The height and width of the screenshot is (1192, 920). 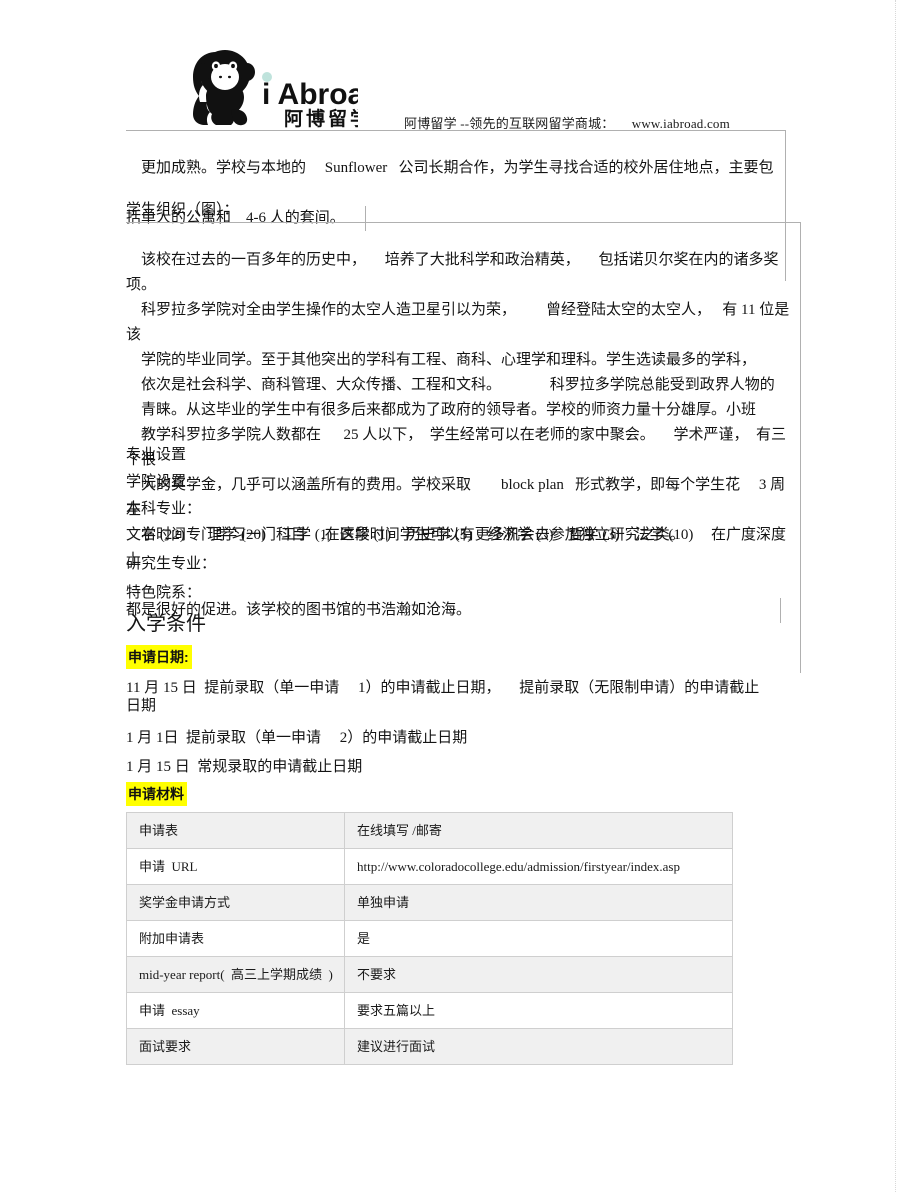 What do you see at coordinates (182, 210) in the screenshot?
I see `label-student-organization: 学生组织（图）：` at bounding box center [182, 210].